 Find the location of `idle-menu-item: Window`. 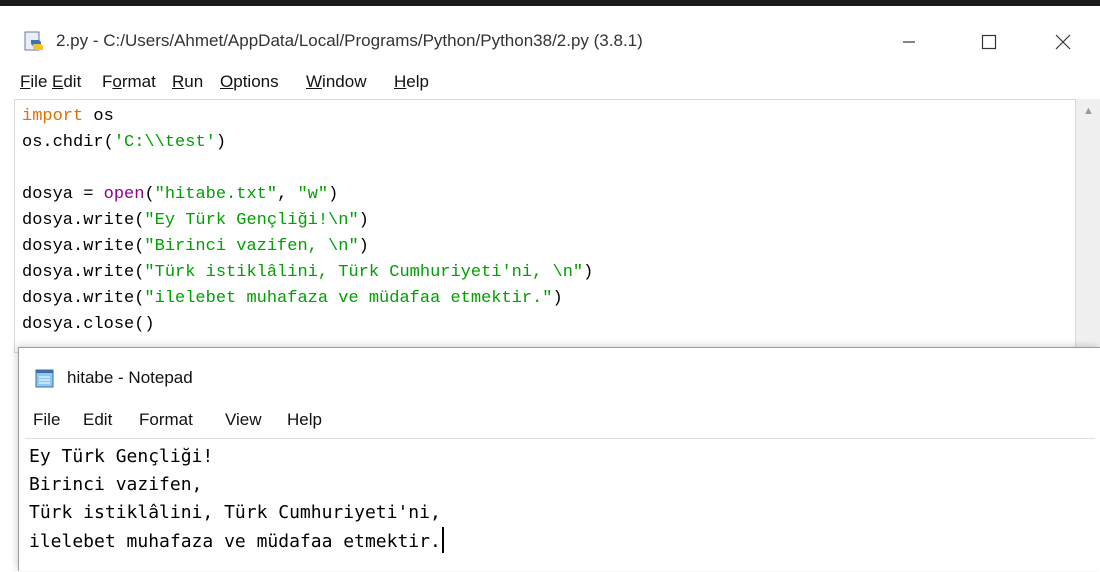

idle-menu-item: Window is located at coordinates (336, 82).